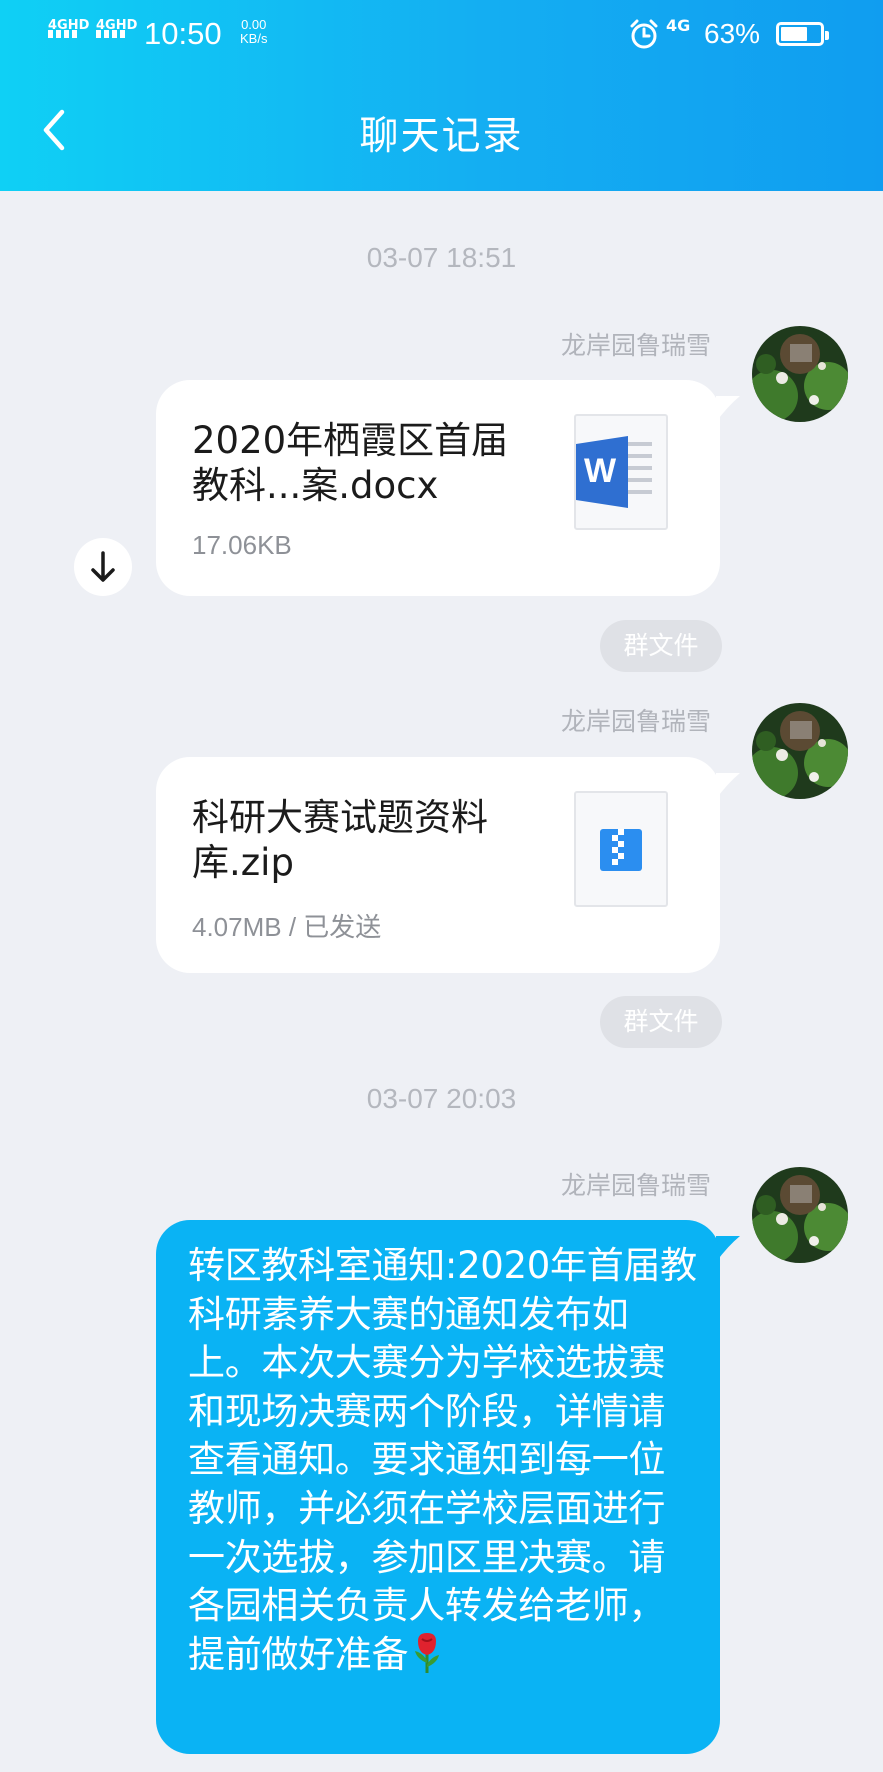  What do you see at coordinates (644, 34) in the screenshot?
I see `alarm-icon` at bounding box center [644, 34].